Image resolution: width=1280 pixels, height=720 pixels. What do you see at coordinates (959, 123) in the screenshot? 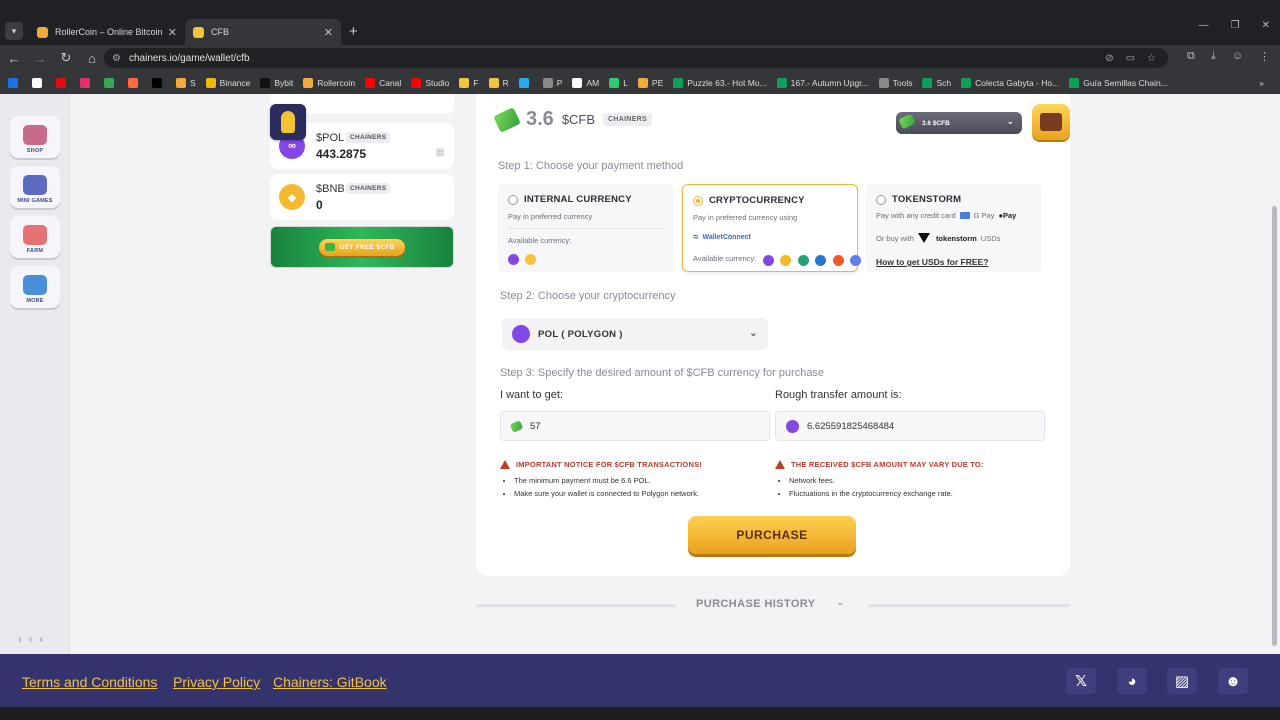
I see `balance-dropdown: 3.6 $CFB ⌄` at bounding box center [959, 123].